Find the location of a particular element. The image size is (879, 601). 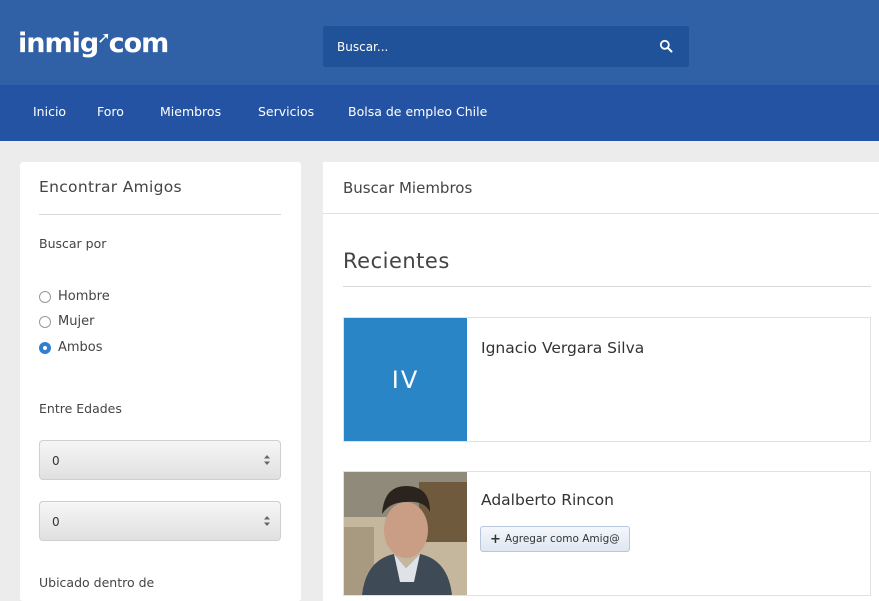

member-name: Ignacio Vergara Silva is located at coordinates (562, 348).